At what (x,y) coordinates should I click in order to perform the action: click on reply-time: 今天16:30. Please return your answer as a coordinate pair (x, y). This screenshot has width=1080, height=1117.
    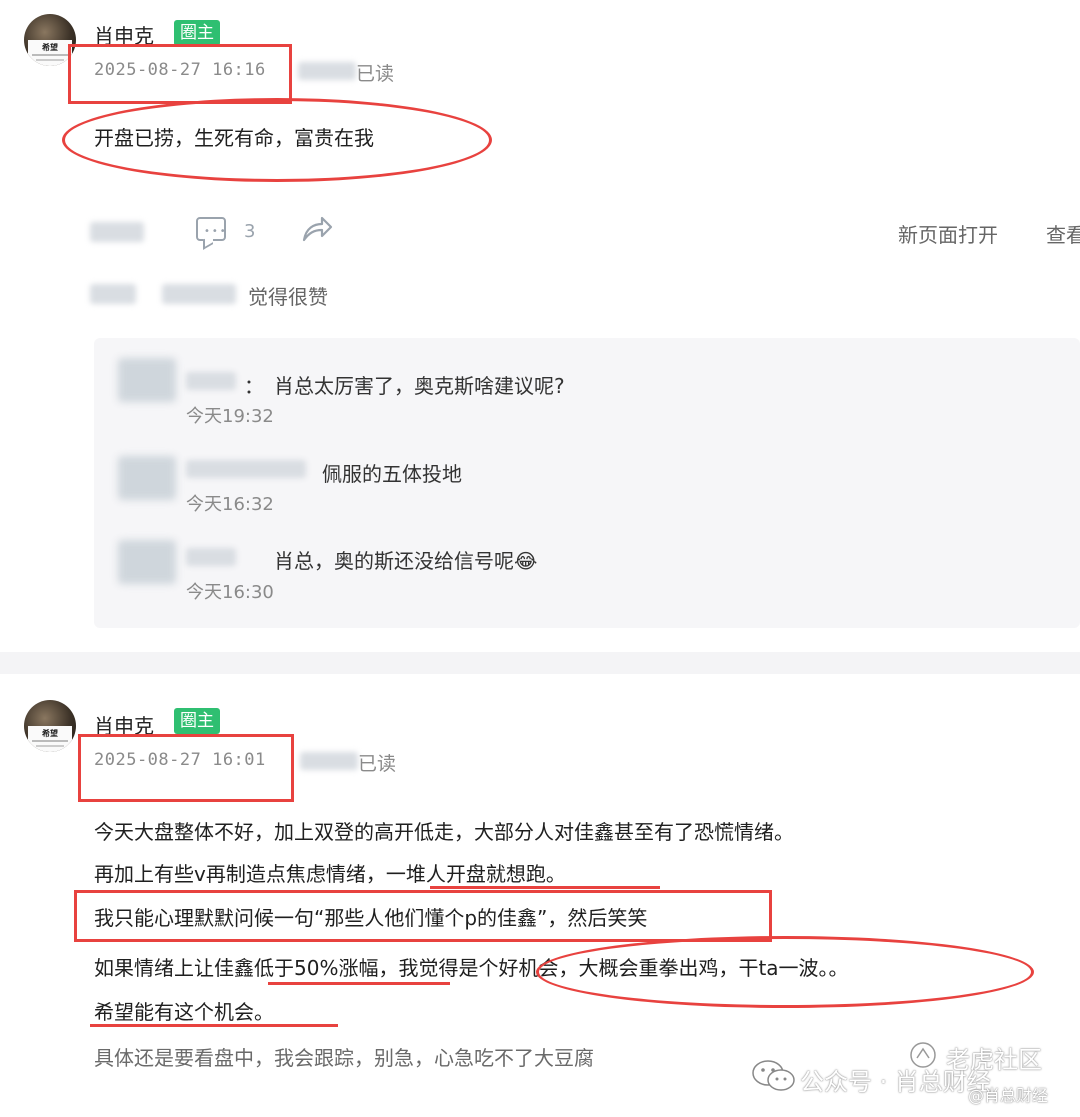
    Looking at the image, I should click on (230, 592).